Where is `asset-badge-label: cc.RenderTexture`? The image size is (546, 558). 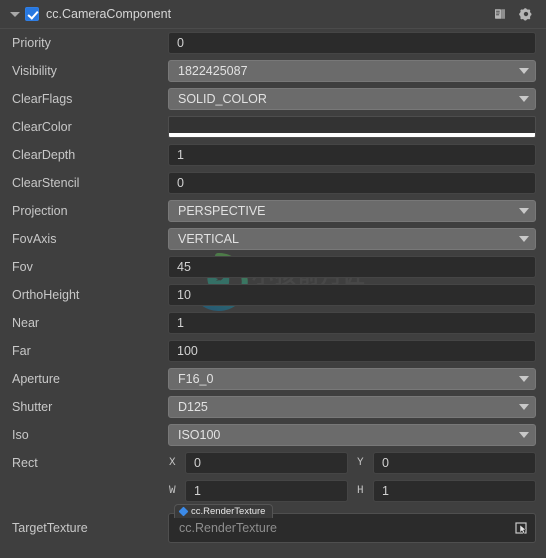 asset-badge-label: cc.RenderTexture is located at coordinates (228, 511).